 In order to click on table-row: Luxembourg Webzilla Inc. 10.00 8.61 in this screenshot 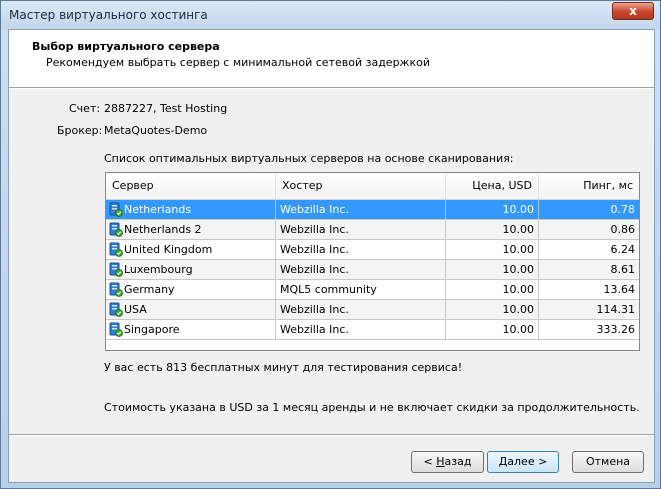, I will do `click(372, 270)`.